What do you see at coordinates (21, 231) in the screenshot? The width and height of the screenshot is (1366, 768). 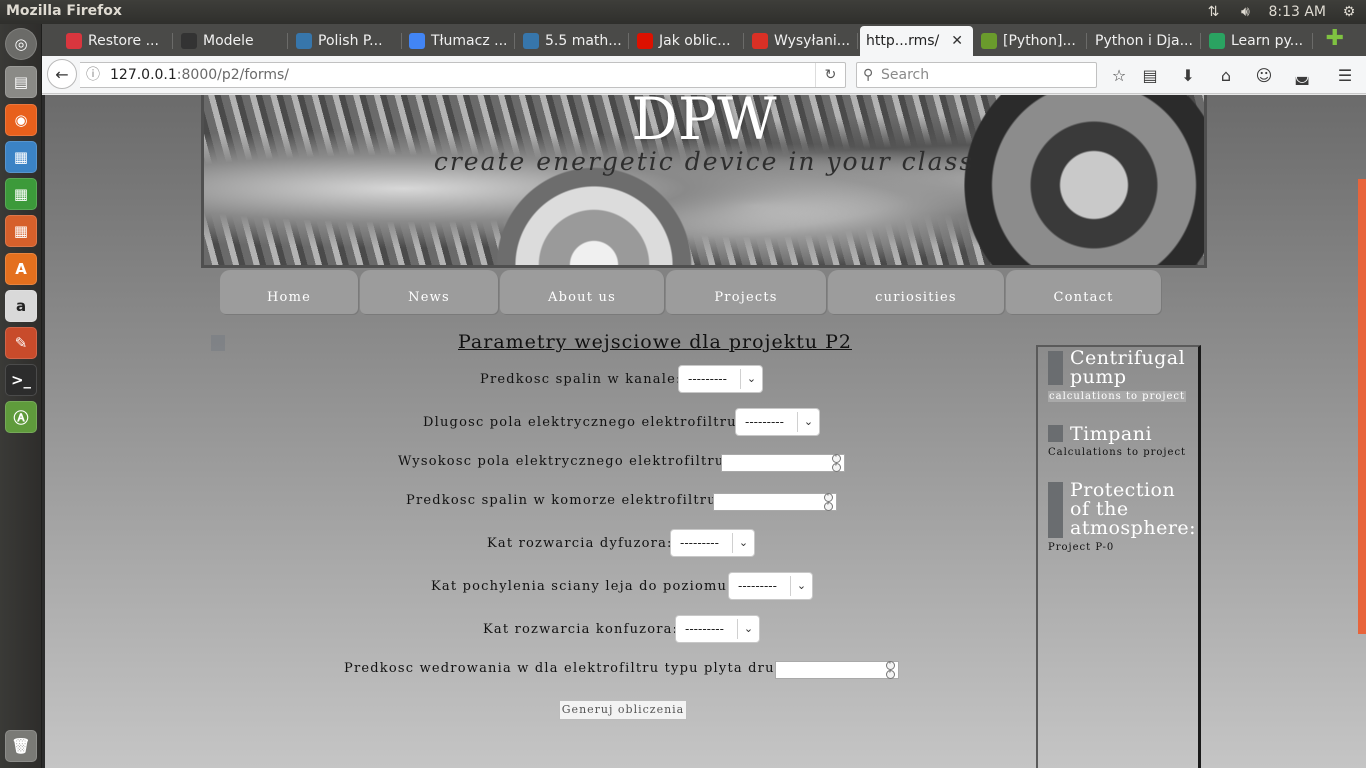 I see `libreoffice-impress-icon: ▦` at bounding box center [21, 231].